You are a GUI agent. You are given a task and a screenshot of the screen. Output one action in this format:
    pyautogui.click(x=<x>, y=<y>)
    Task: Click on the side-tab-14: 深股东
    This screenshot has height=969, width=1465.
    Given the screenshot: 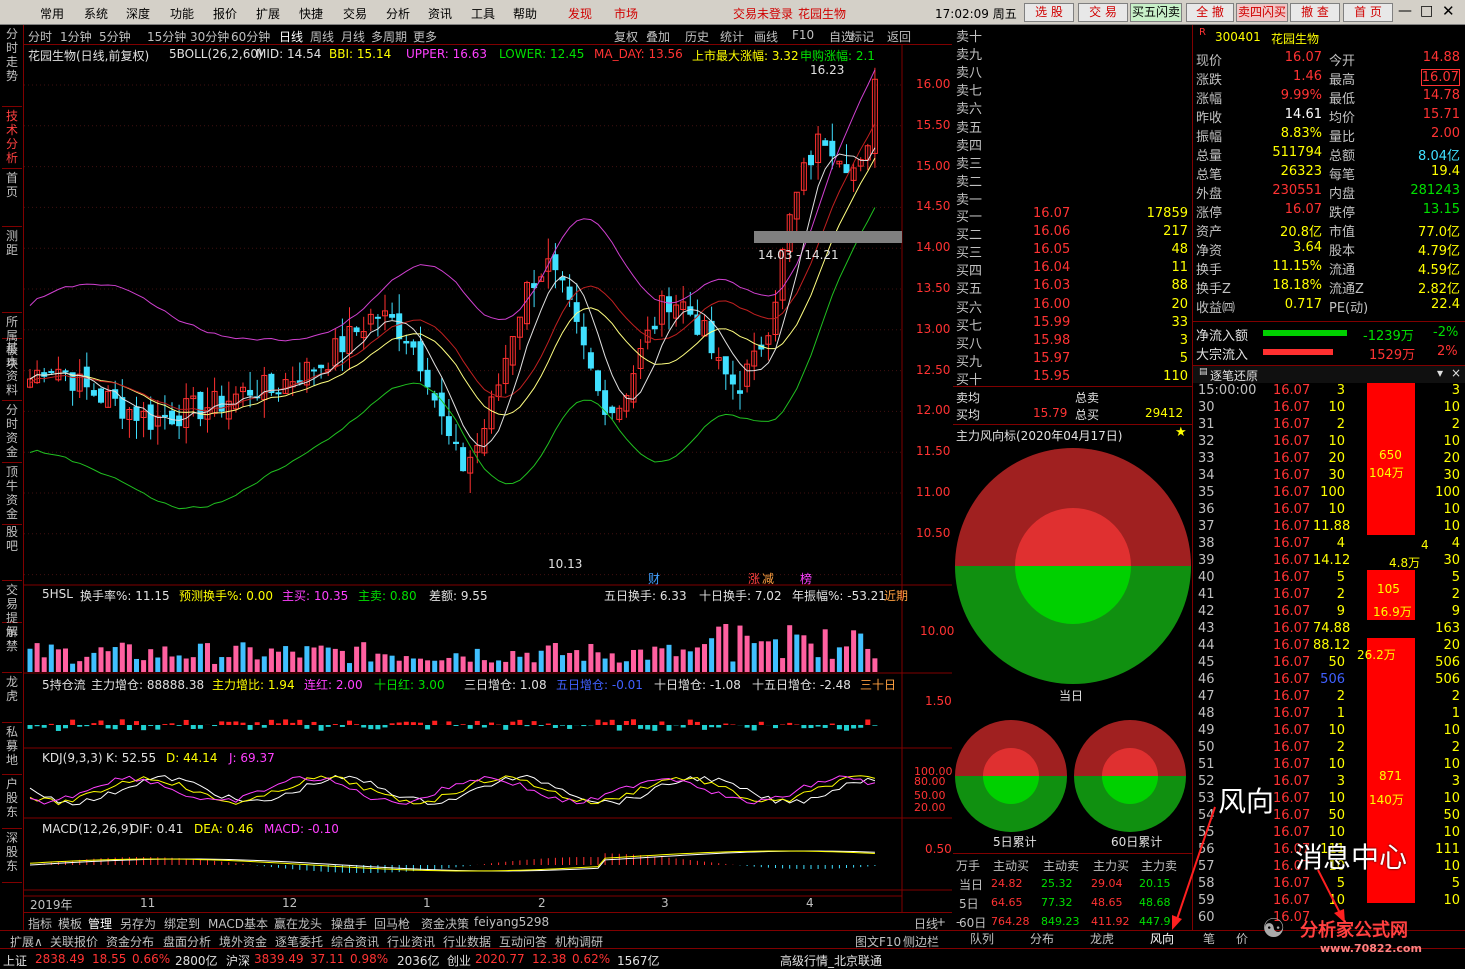 What is the action you would take?
    pyautogui.click(x=12, y=857)
    